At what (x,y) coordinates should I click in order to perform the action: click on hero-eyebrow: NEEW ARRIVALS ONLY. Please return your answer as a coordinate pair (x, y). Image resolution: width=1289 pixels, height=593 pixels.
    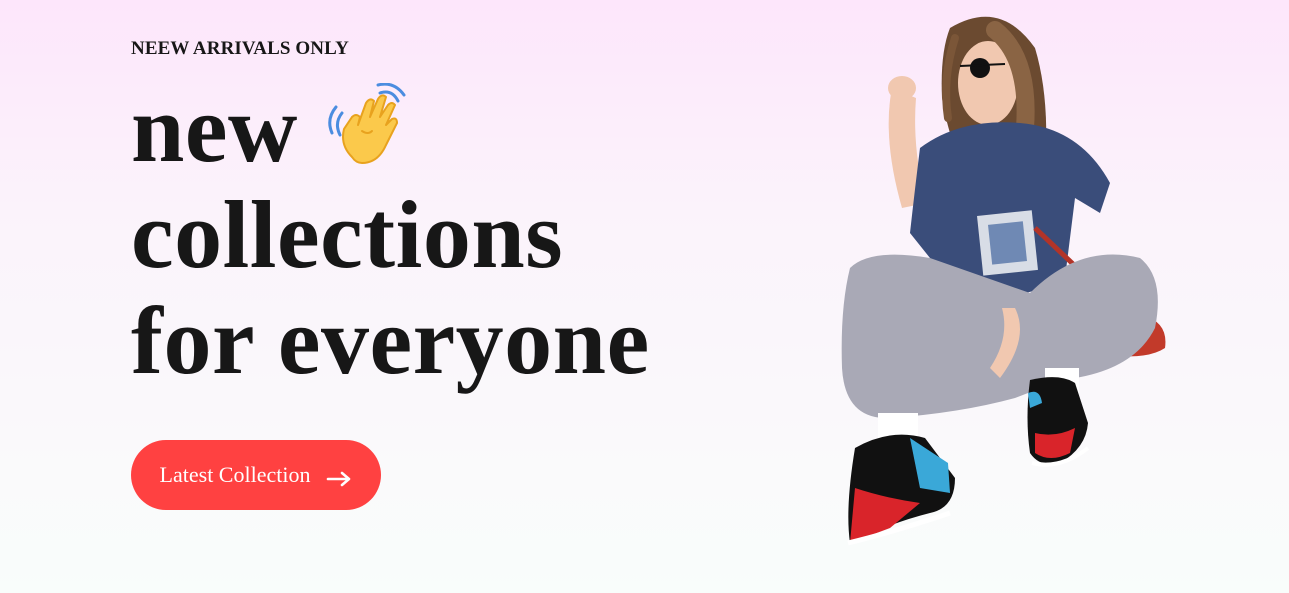
    Looking at the image, I should click on (240, 48).